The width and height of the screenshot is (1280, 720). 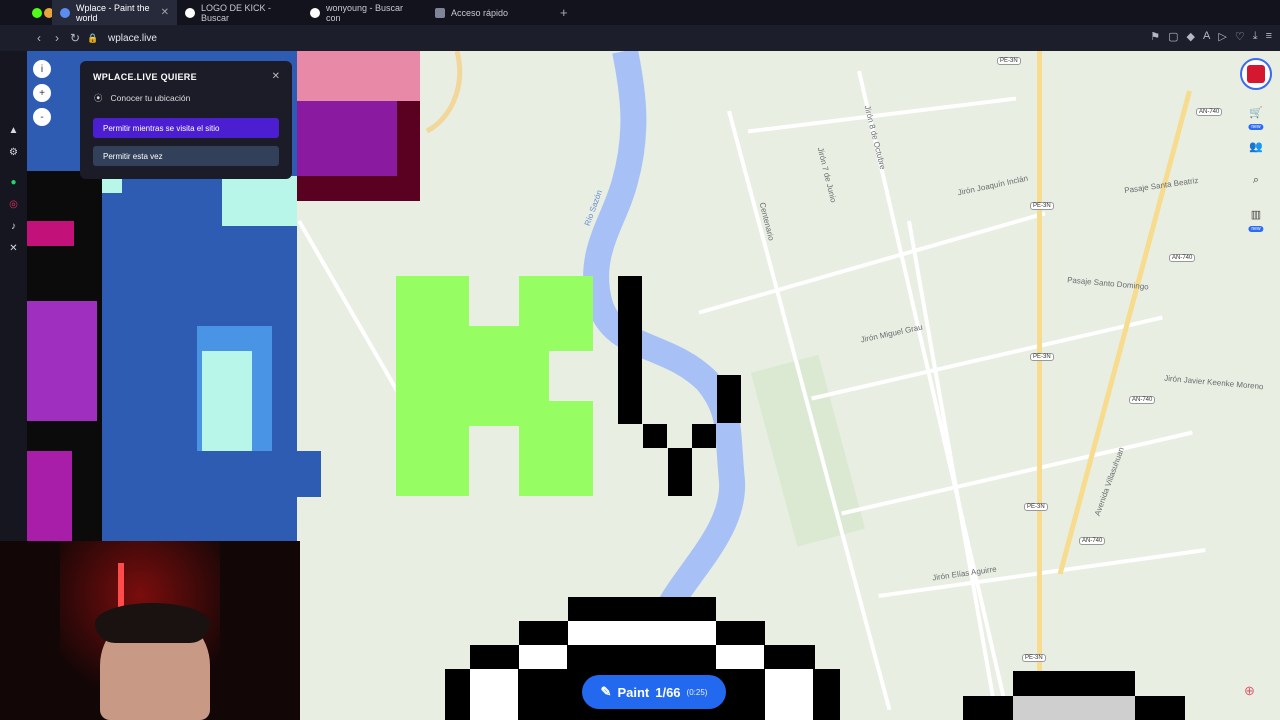 I want to click on allow-once-button: Permitir esta vez, so click(x=186, y=156).